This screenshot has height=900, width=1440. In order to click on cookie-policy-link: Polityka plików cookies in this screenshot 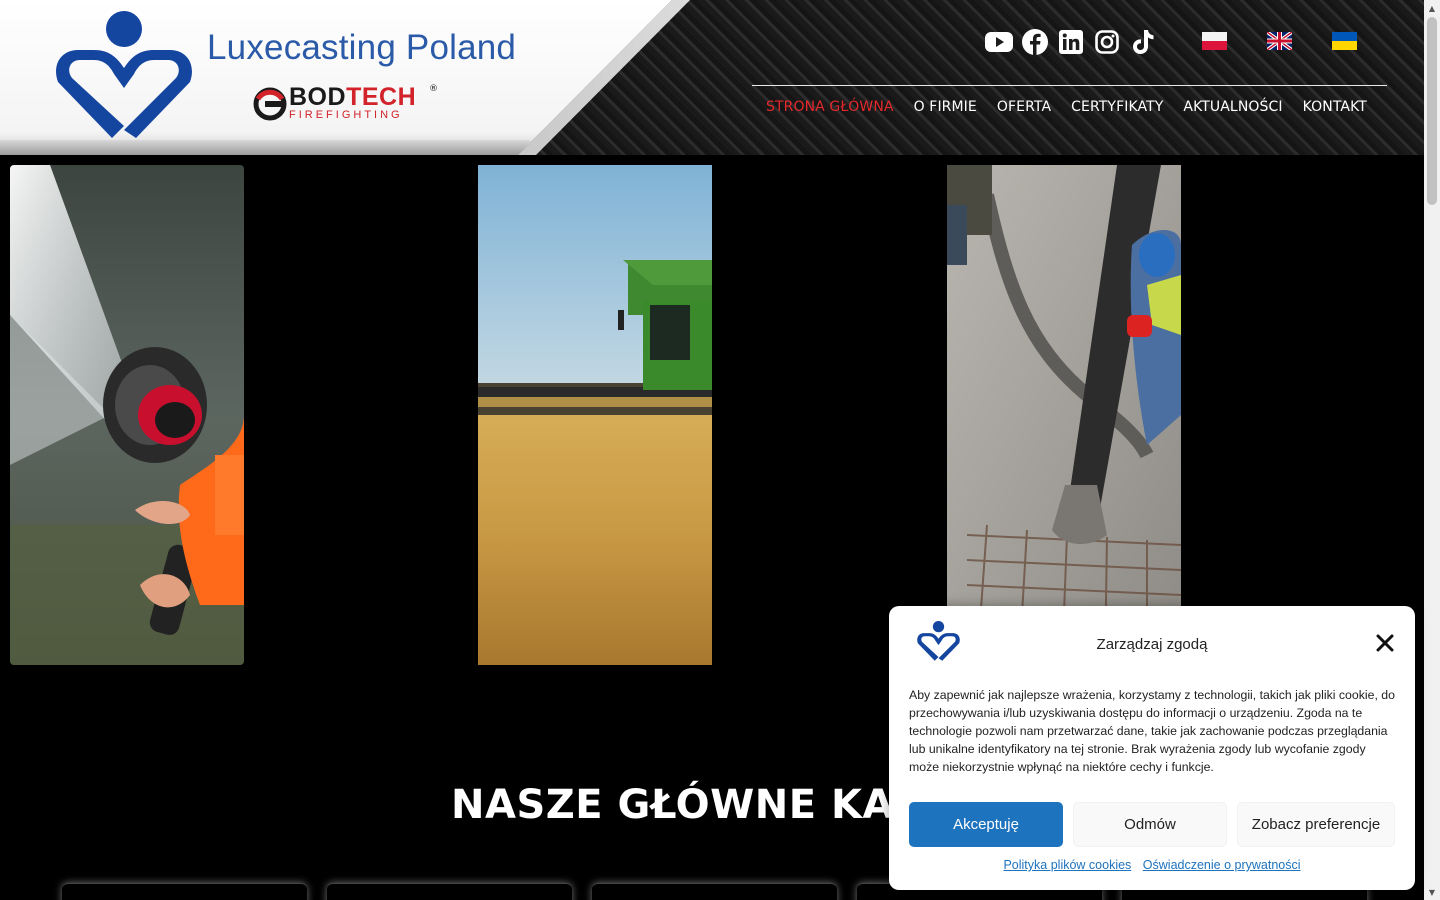, I will do `click(1067, 865)`.